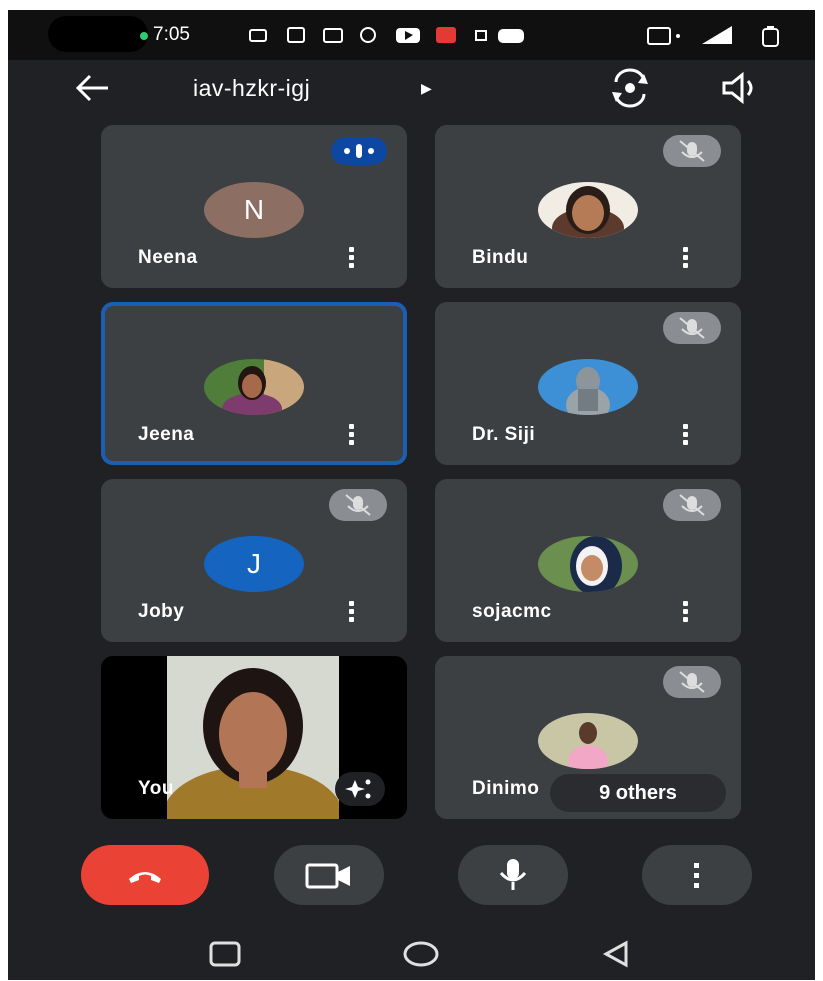  I want to click on call-controls, so click(411, 880).